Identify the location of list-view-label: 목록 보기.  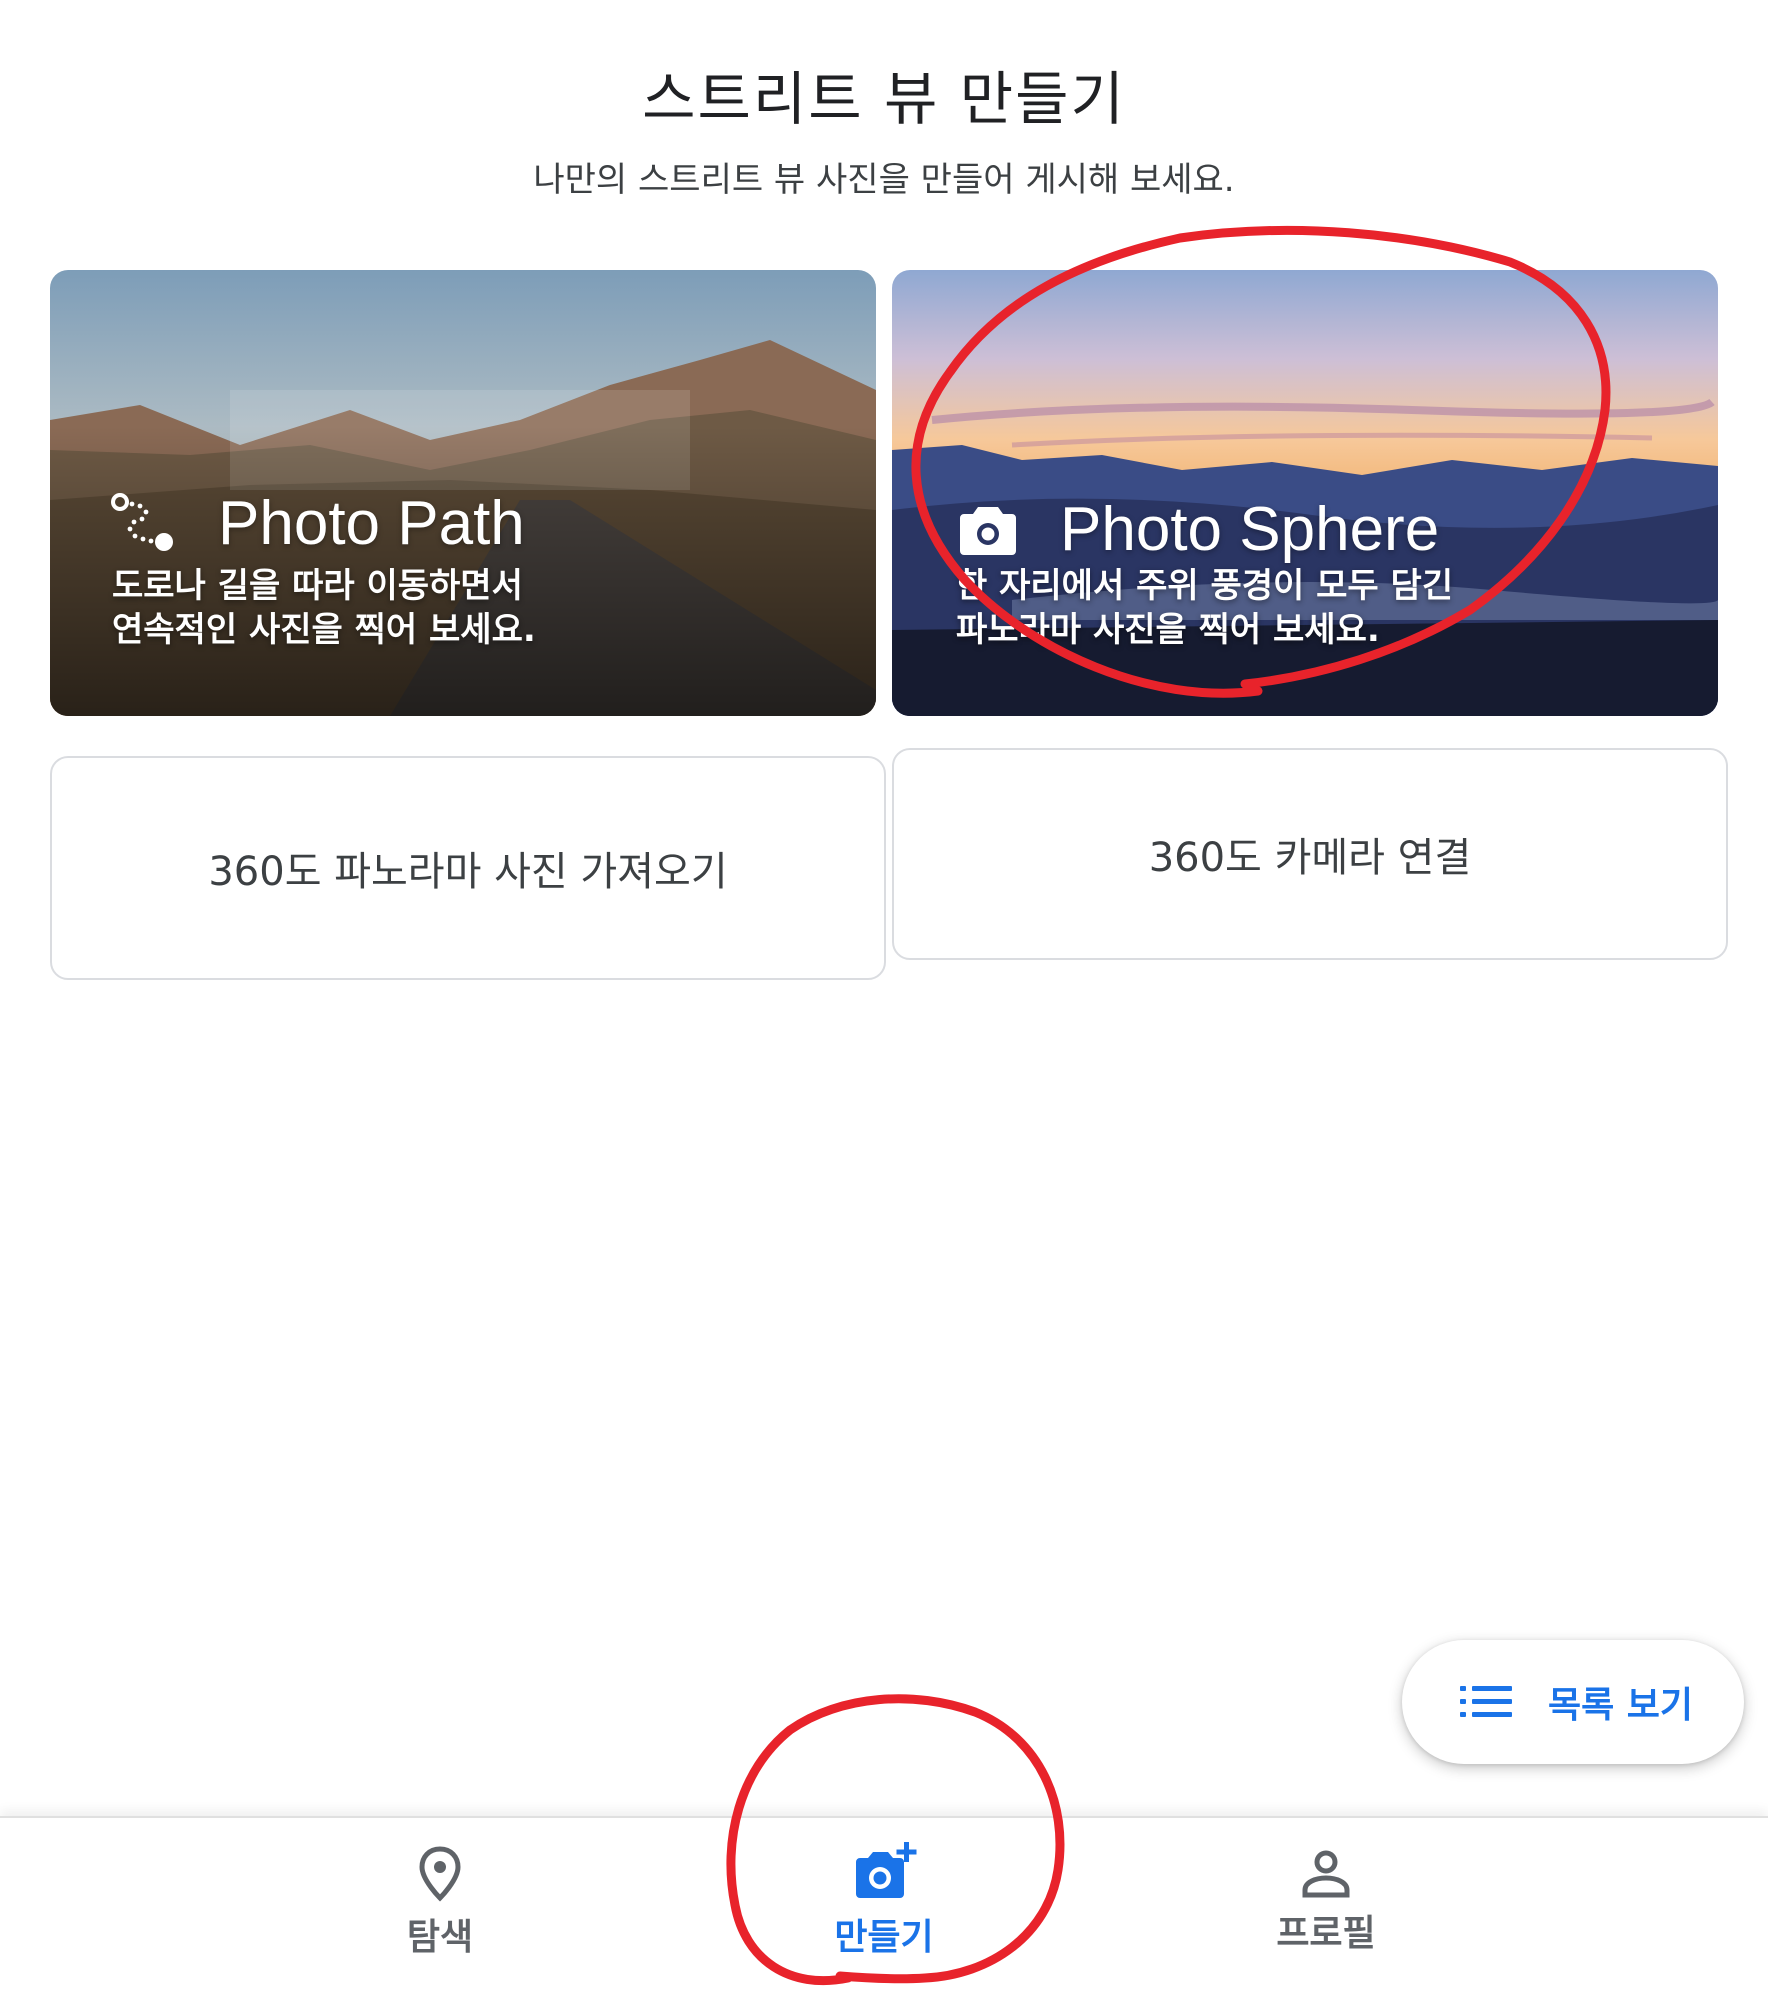
(1621, 1705).